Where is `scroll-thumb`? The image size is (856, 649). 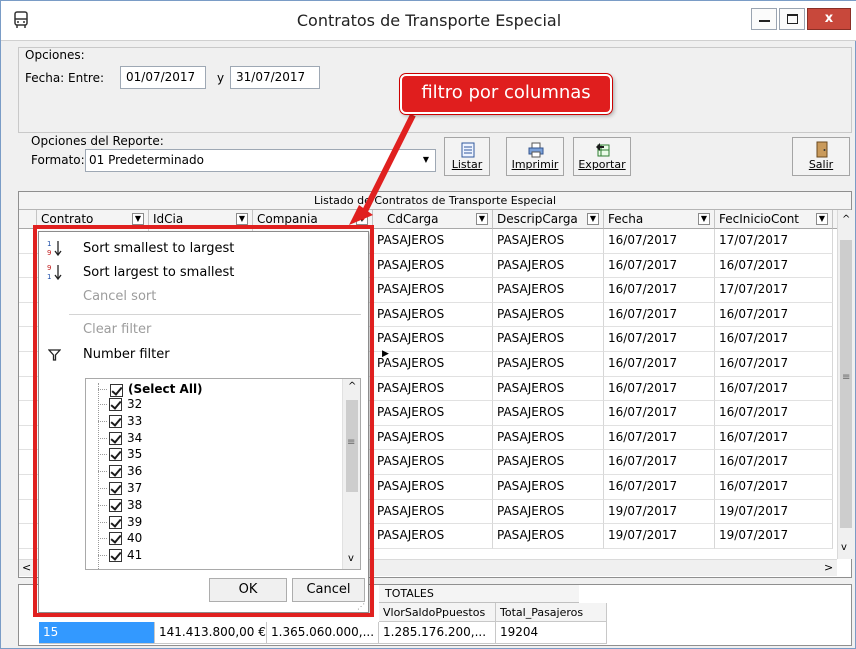 scroll-thumb is located at coordinates (846, 384).